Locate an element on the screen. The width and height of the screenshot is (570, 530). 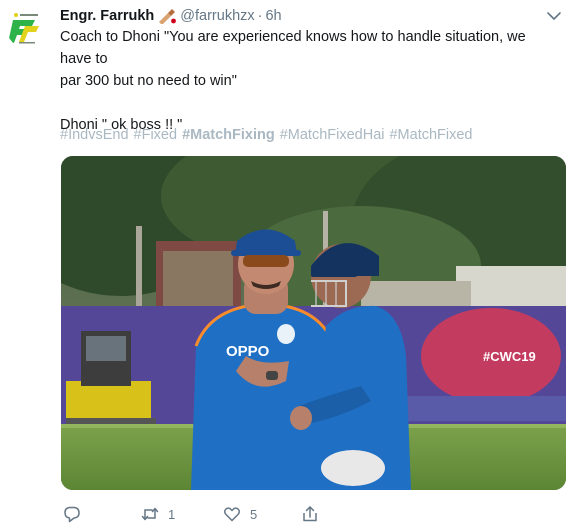
retweet-count: 1 is located at coordinates (172, 514).